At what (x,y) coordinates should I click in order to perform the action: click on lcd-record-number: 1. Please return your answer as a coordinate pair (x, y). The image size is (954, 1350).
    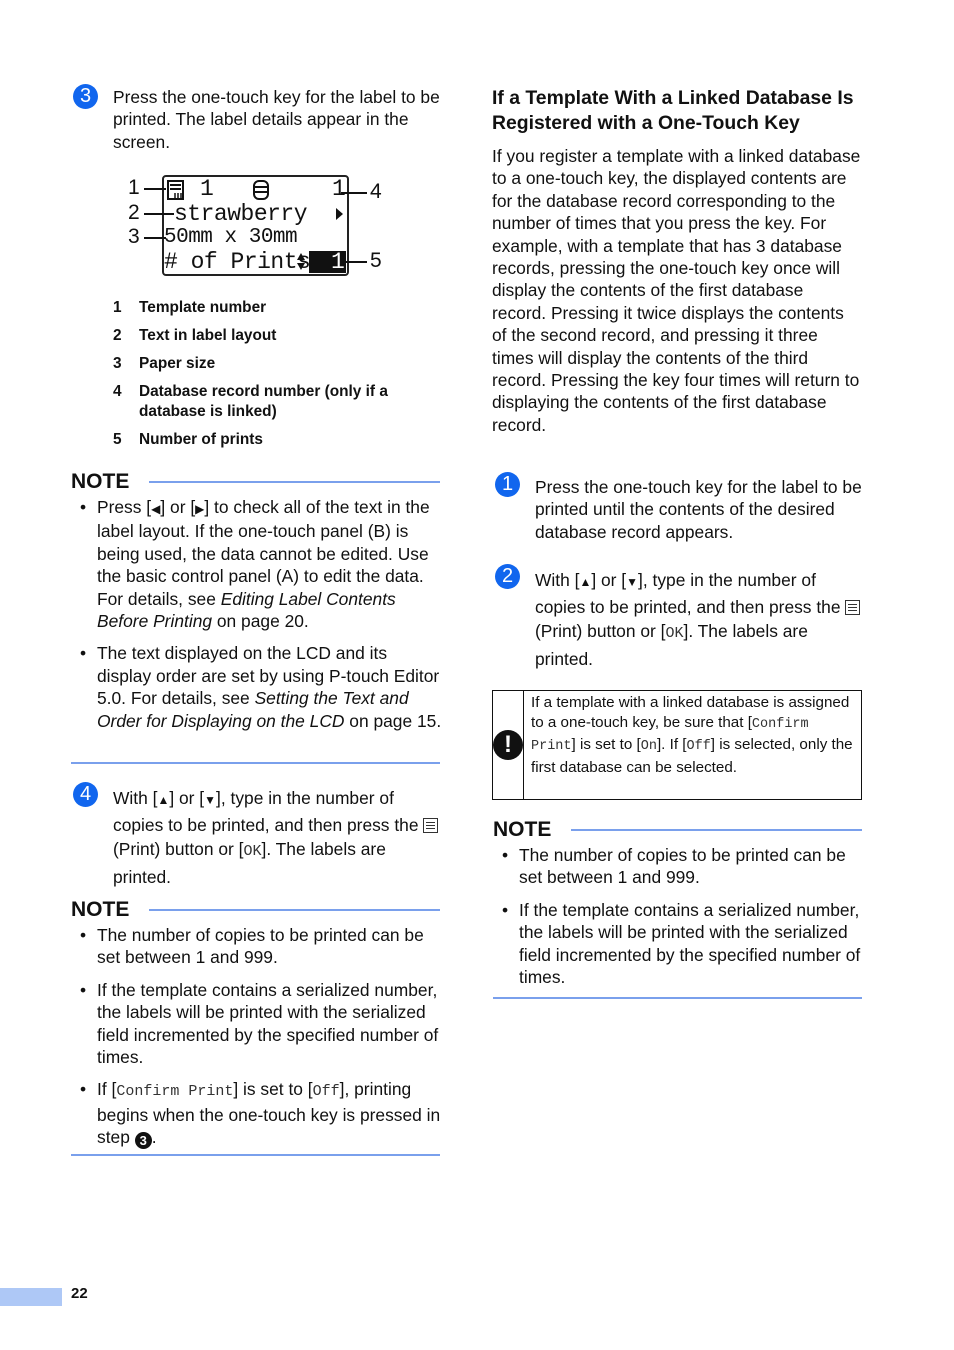
    Looking at the image, I should click on (339, 189).